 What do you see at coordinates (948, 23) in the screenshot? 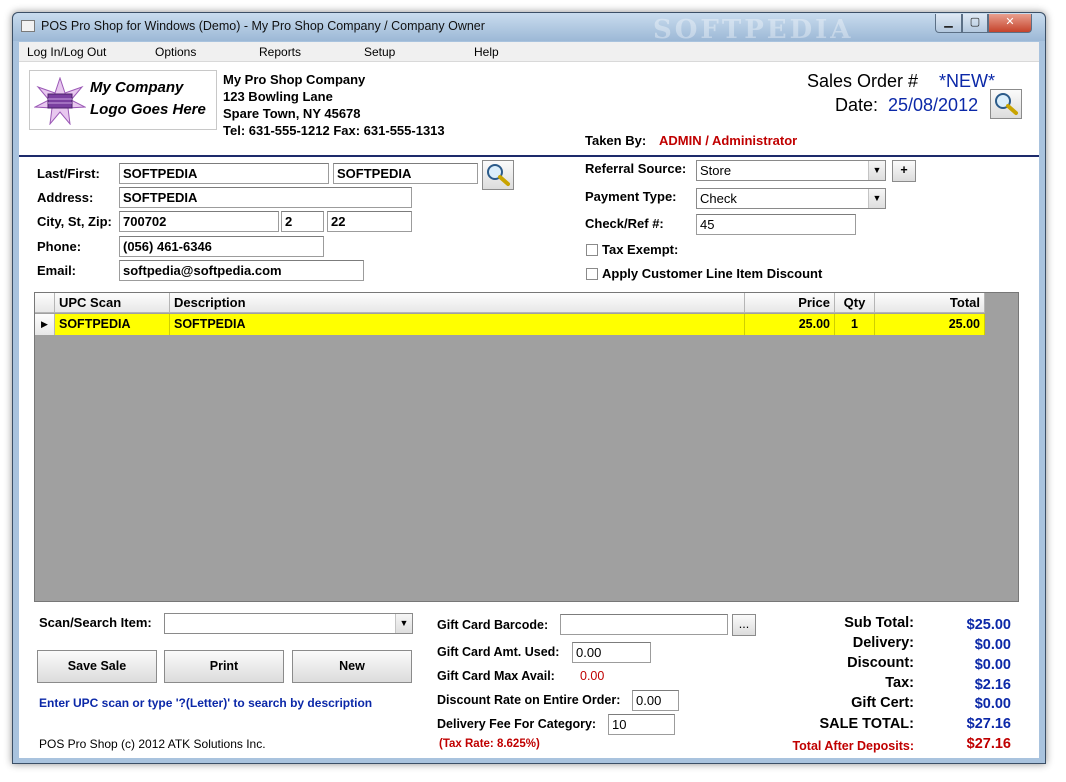
I see `minimize-button: ▁` at bounding box center [948, 23].